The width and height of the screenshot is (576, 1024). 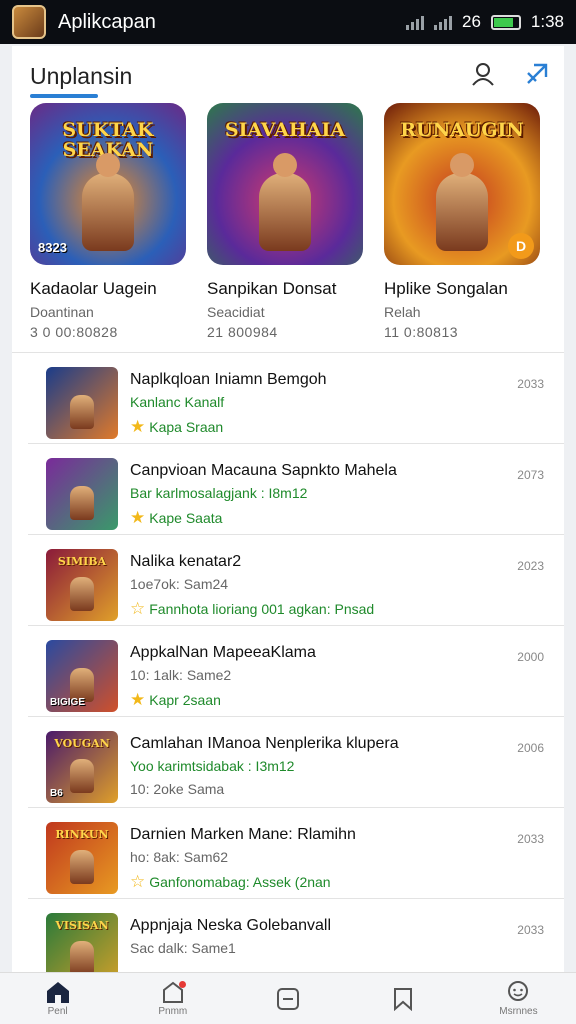 I want to click on app-developer: Bar karlmosalagjank : I8m12, so click(x=219, y=493).